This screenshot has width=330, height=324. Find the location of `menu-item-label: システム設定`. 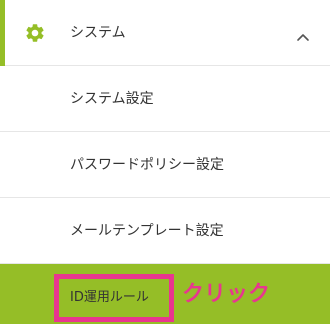

menu-item-label: システム設定 is located at coordinates (112, 99).